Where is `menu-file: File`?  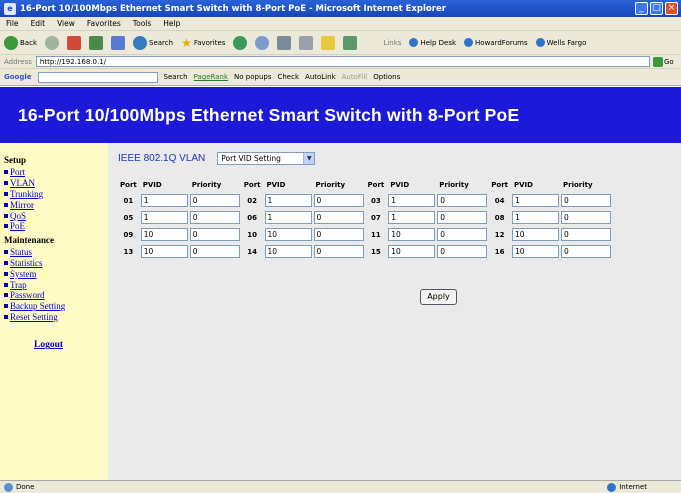 menu-file: File is located at coordinates (12, 23).